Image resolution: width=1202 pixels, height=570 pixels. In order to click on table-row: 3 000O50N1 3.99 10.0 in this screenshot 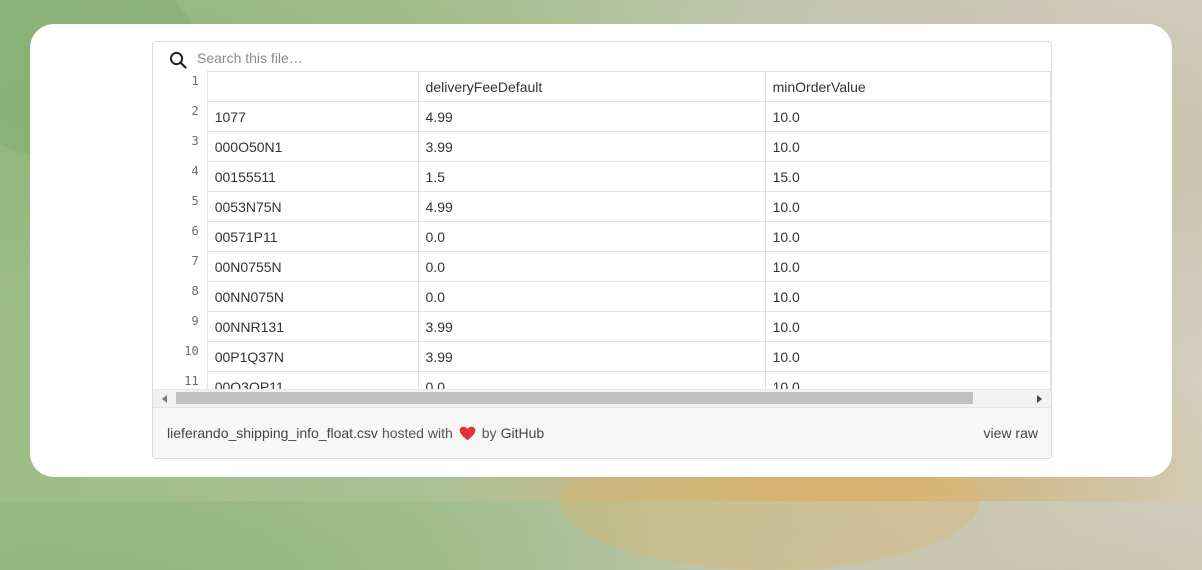, I will do `click(602, 146)`.